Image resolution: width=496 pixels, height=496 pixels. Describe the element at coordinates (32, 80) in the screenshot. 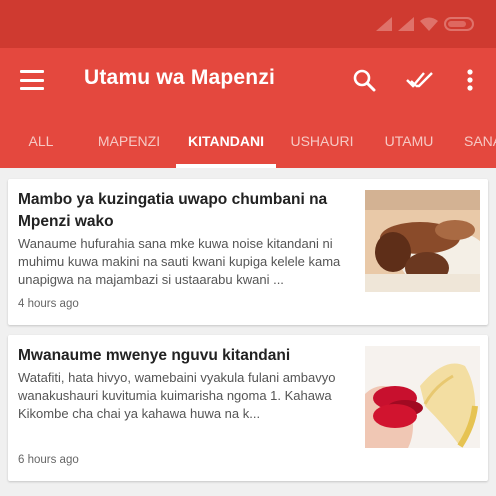

I see `hamburger-menu-icon` at that location.